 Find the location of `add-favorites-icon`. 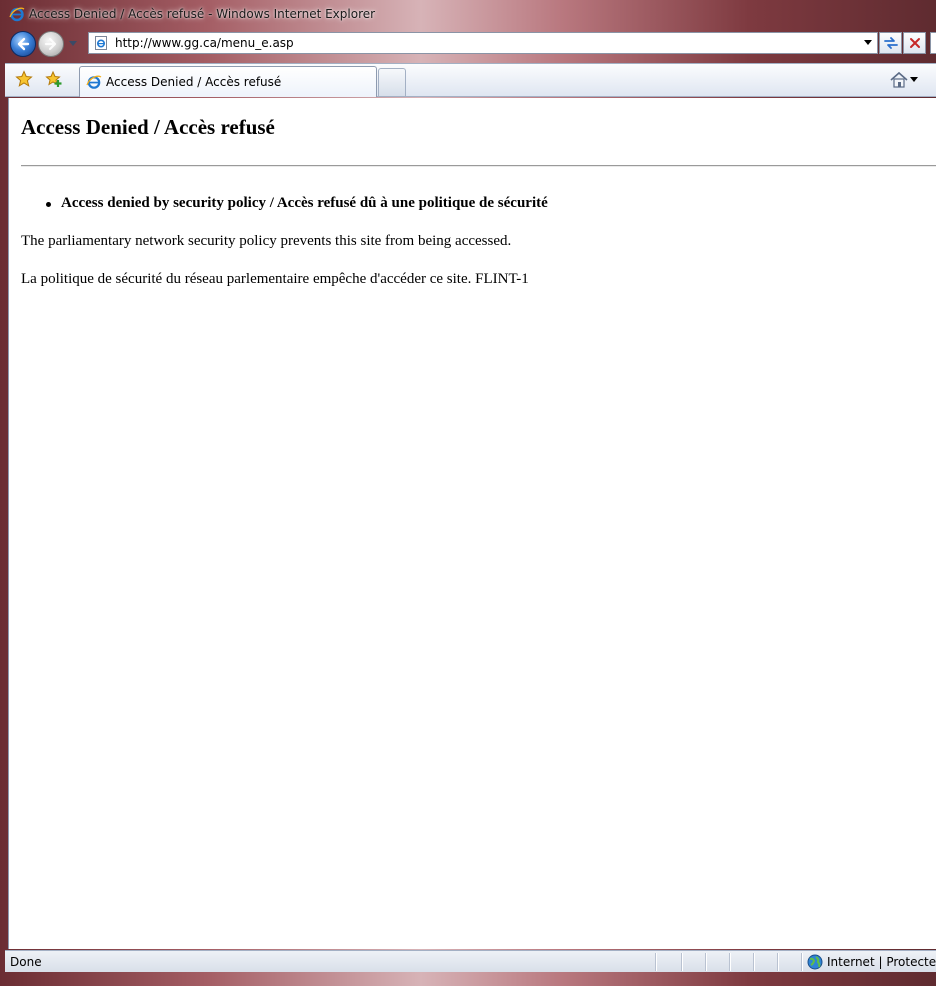

add-favorites-icon is located at coordinates (54, 79).